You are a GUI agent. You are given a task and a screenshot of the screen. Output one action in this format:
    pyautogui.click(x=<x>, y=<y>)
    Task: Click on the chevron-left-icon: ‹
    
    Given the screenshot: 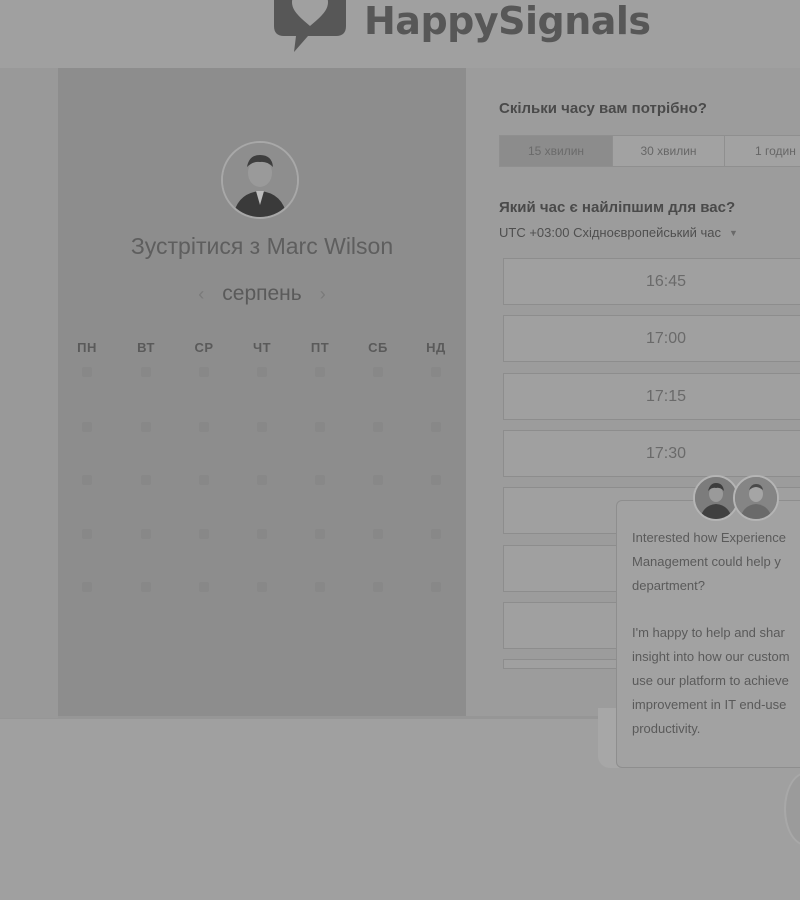 What is the action you would take?
    pyautogui.click(x=201, y=294)
    